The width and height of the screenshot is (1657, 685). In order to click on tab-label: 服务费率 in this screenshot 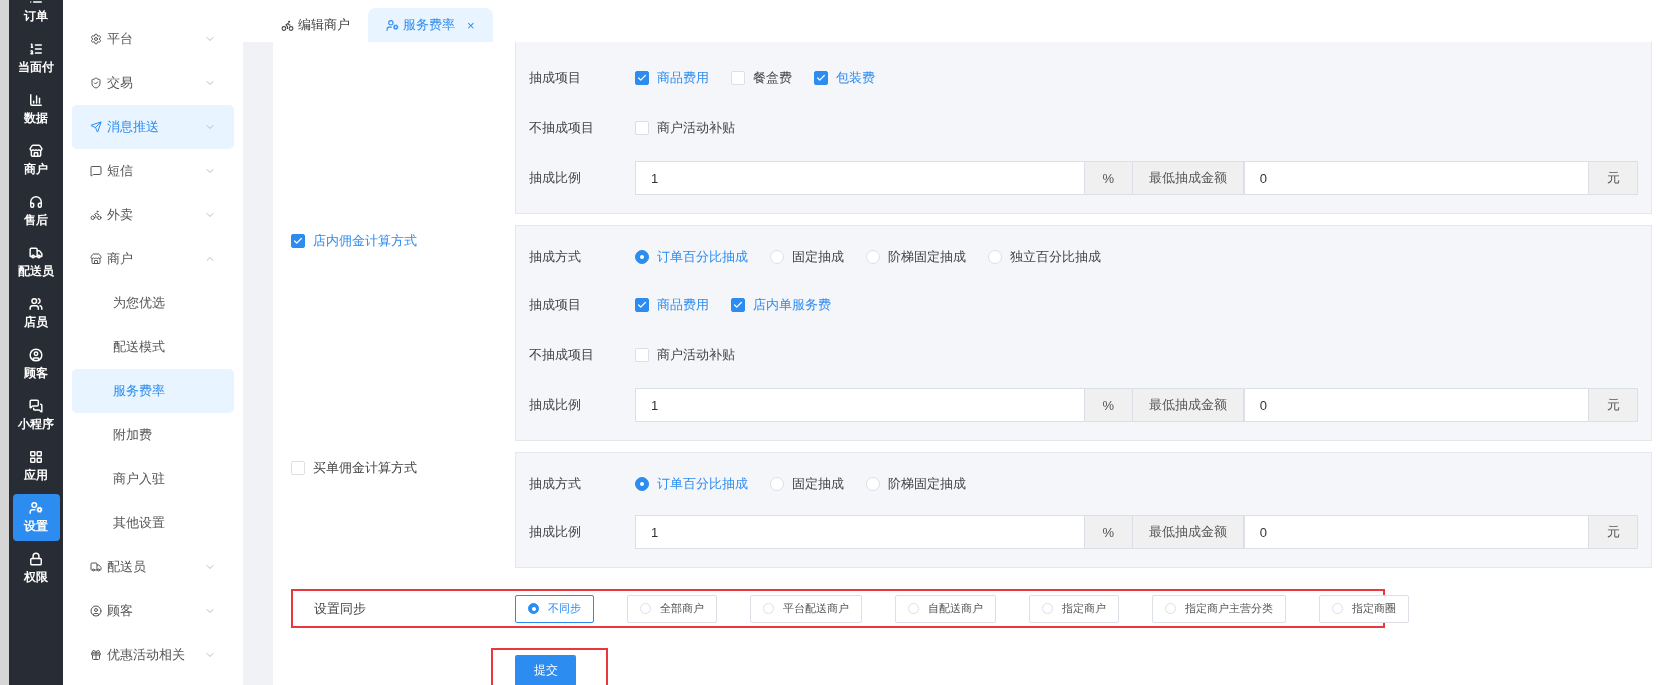, I will do `click(429, 25)`.